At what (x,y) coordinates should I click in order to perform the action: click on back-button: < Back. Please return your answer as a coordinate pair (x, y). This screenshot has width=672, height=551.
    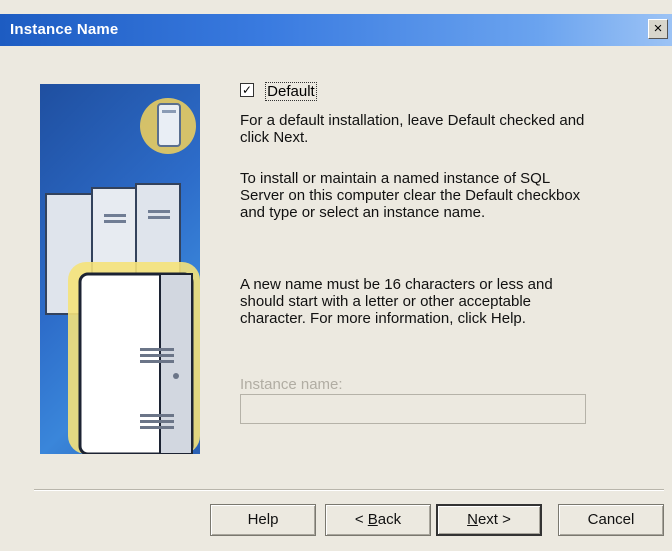
    Looking at the image, I should click on (378, 520).